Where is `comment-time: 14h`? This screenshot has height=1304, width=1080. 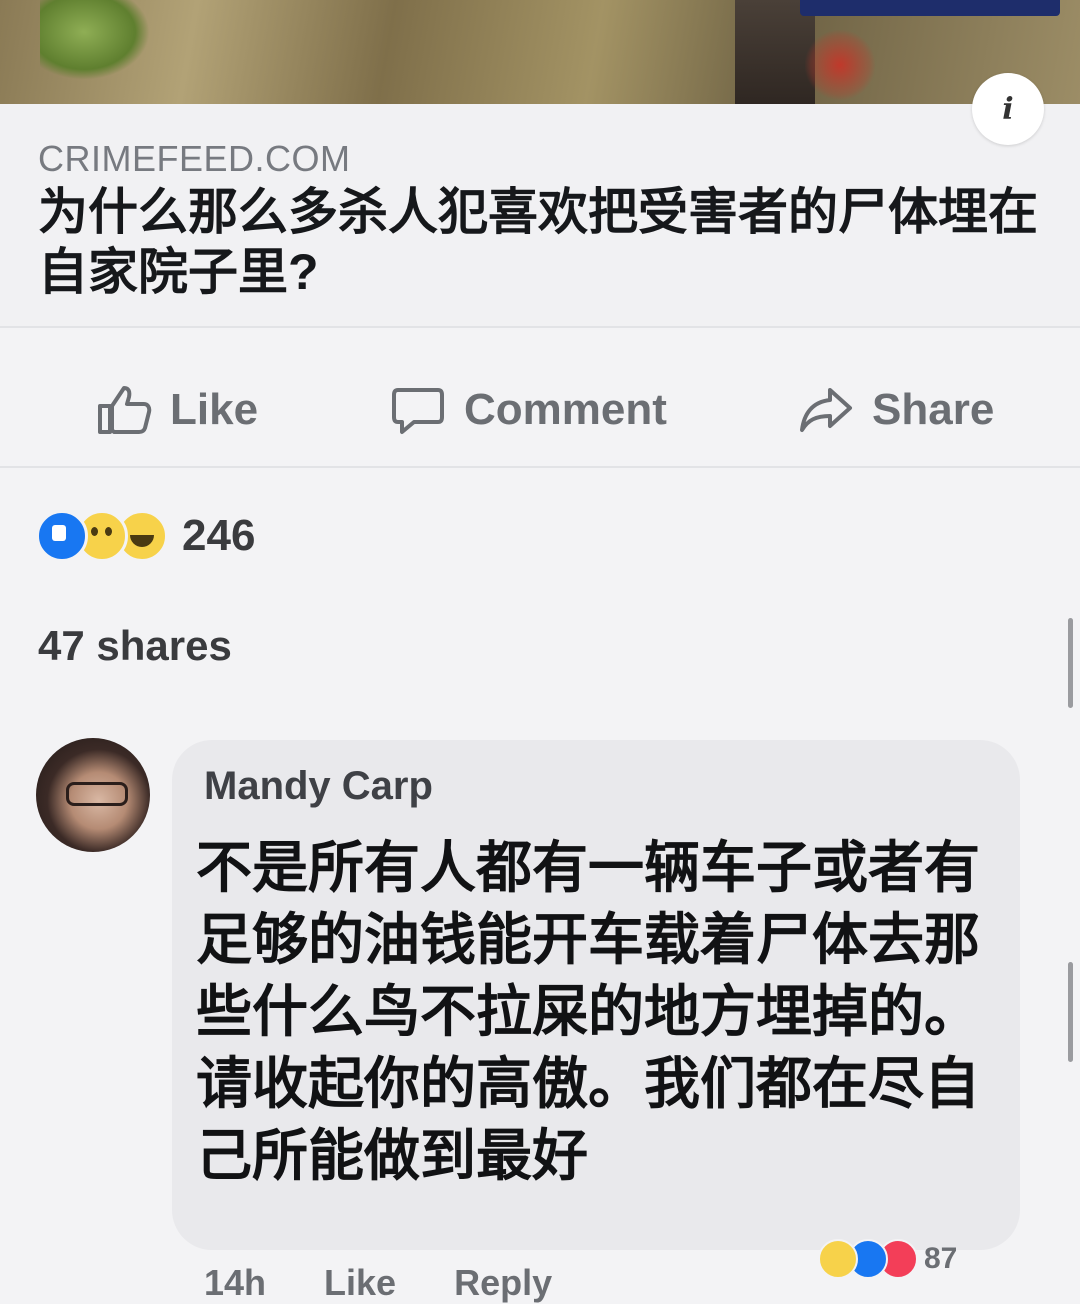 comment-time: 14h is located at coordinates (235, 1282).